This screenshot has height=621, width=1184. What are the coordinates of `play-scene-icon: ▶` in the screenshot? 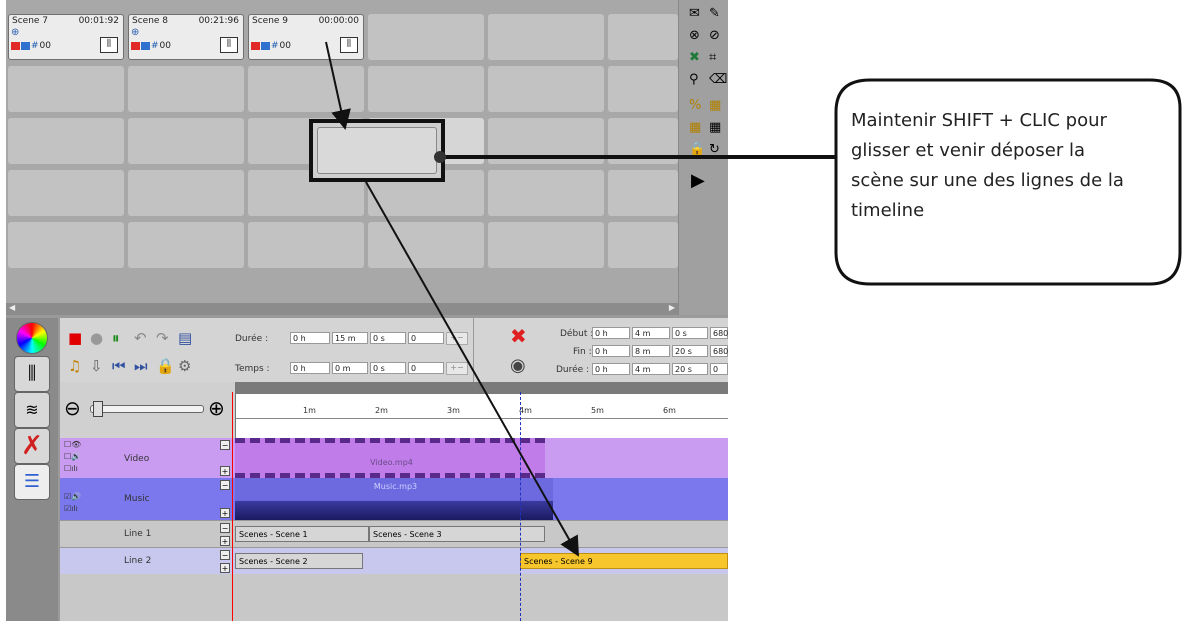 It's located at (698, 180).